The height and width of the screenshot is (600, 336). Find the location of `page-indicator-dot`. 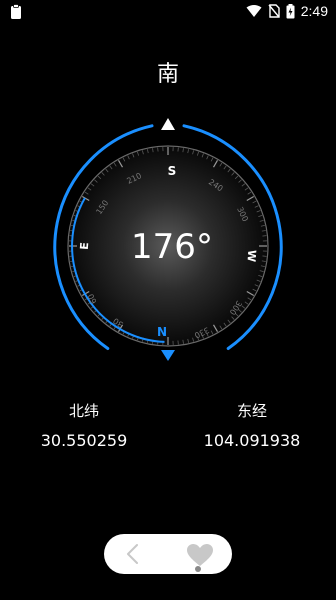

page-indicator-dot is located at coordinates (198, 569).